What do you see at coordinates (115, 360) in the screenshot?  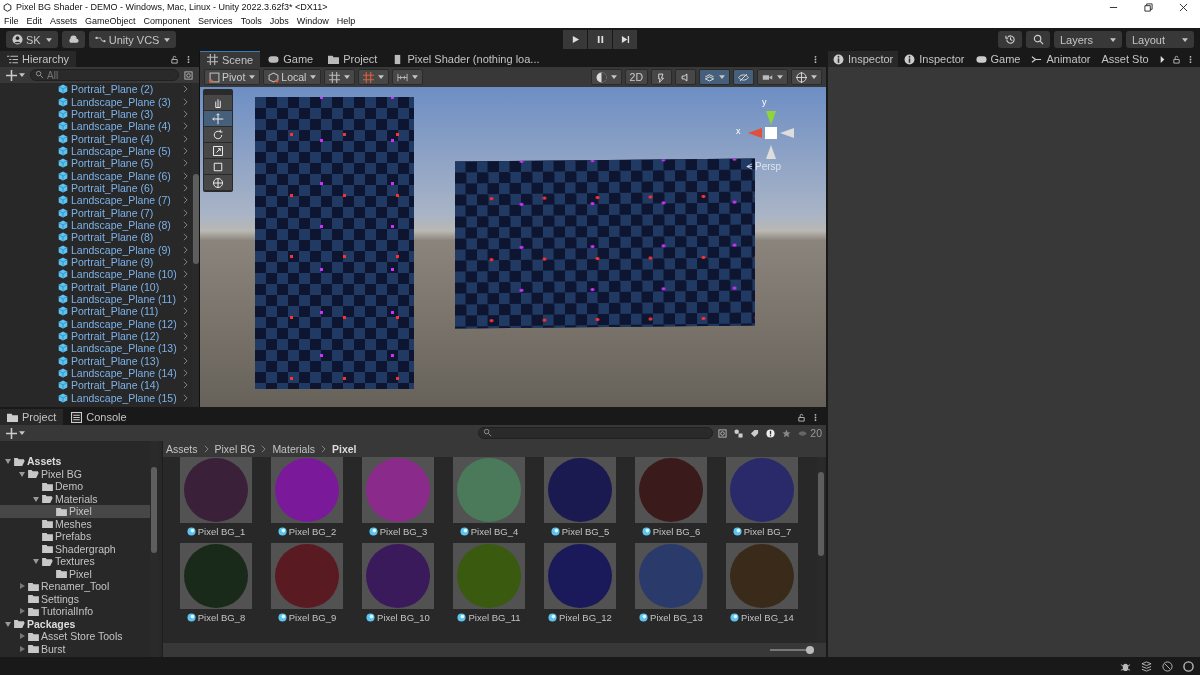 I see `hierarchy-item: Portrait_Plane (13)` at bounding box center [115, 360].